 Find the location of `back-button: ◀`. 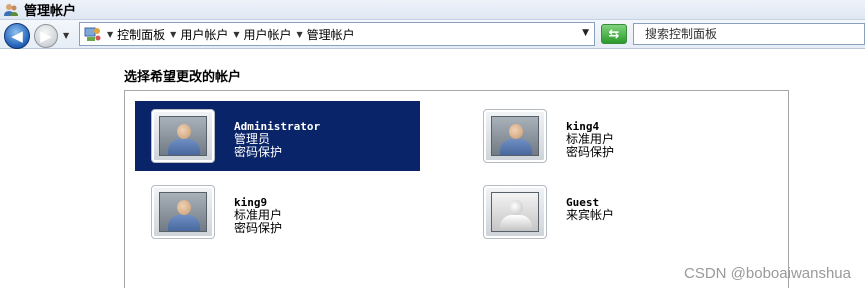

back-button: ◀ is located at coordinates (17, 36).